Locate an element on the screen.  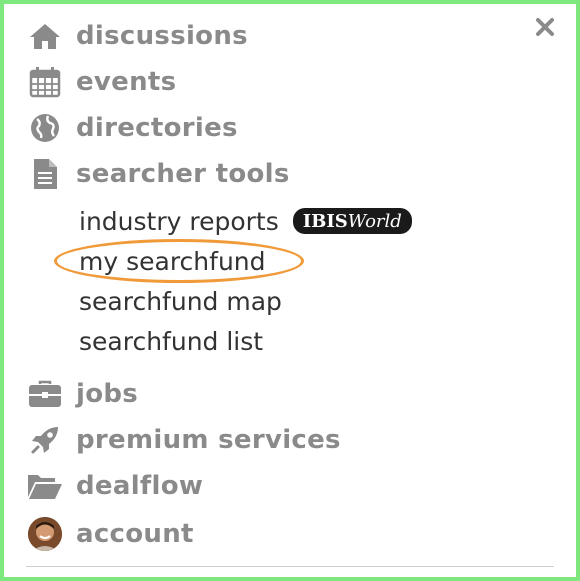
menu-item-events: events is located at coordinates (101, 82).